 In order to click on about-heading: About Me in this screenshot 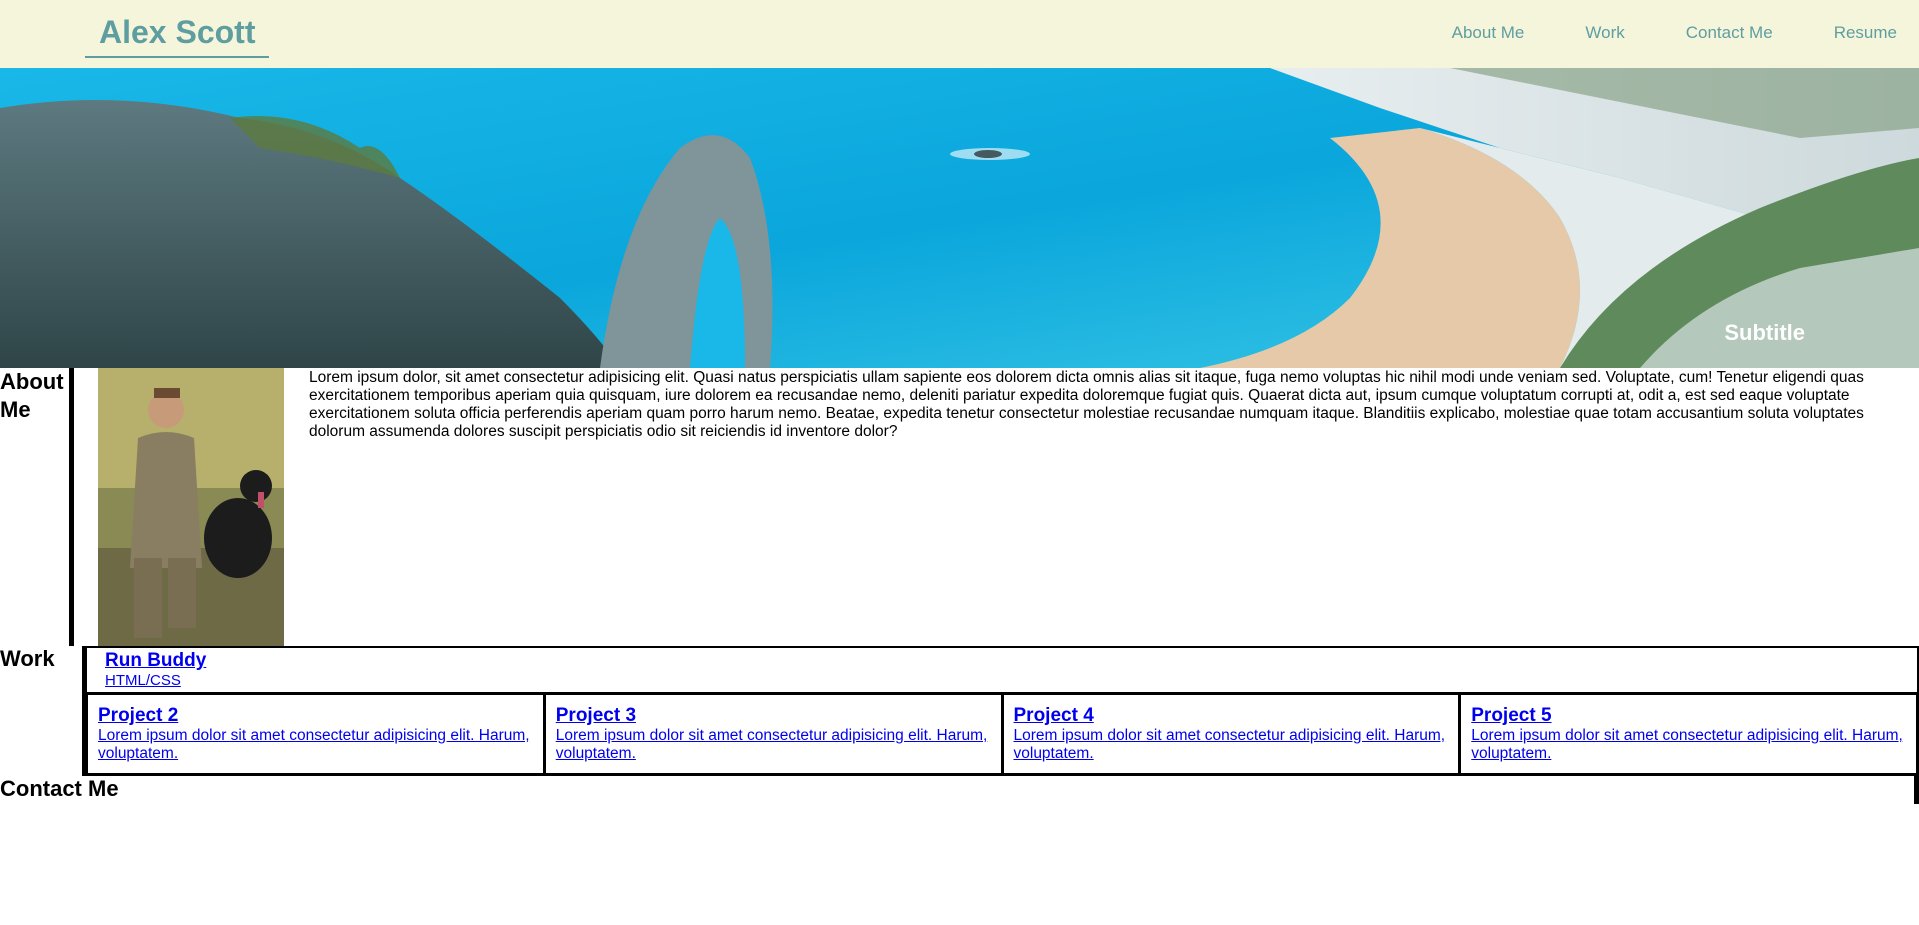, I will do `click(32, 395)`.